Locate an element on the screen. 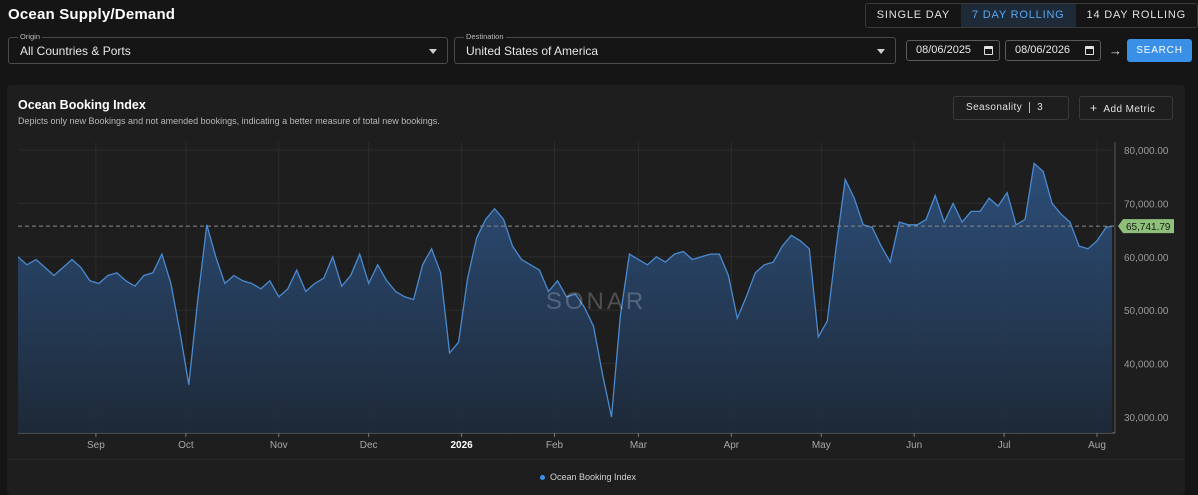 This screenshot has width=1198, height=495. chart-legend: Ocean Booking Index is located at coordinates (588, 477).